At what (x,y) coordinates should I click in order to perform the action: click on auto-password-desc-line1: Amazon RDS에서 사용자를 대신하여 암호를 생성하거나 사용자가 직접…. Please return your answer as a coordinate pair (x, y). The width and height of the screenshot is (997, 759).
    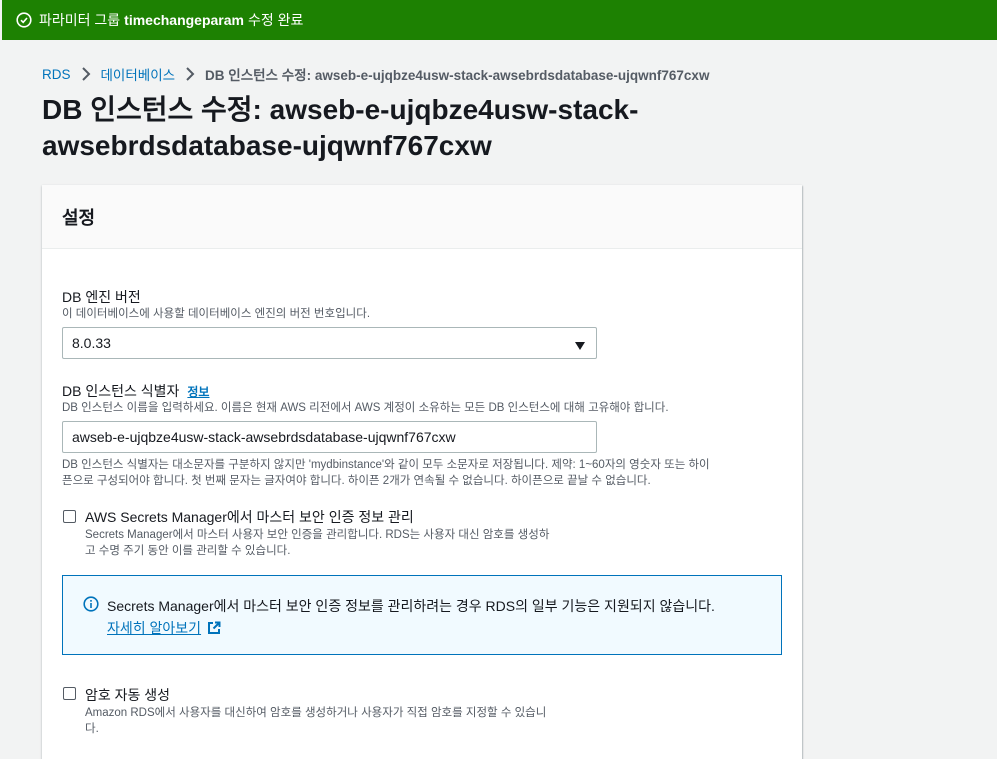
    Looking at the image, I should click on (316, 713).